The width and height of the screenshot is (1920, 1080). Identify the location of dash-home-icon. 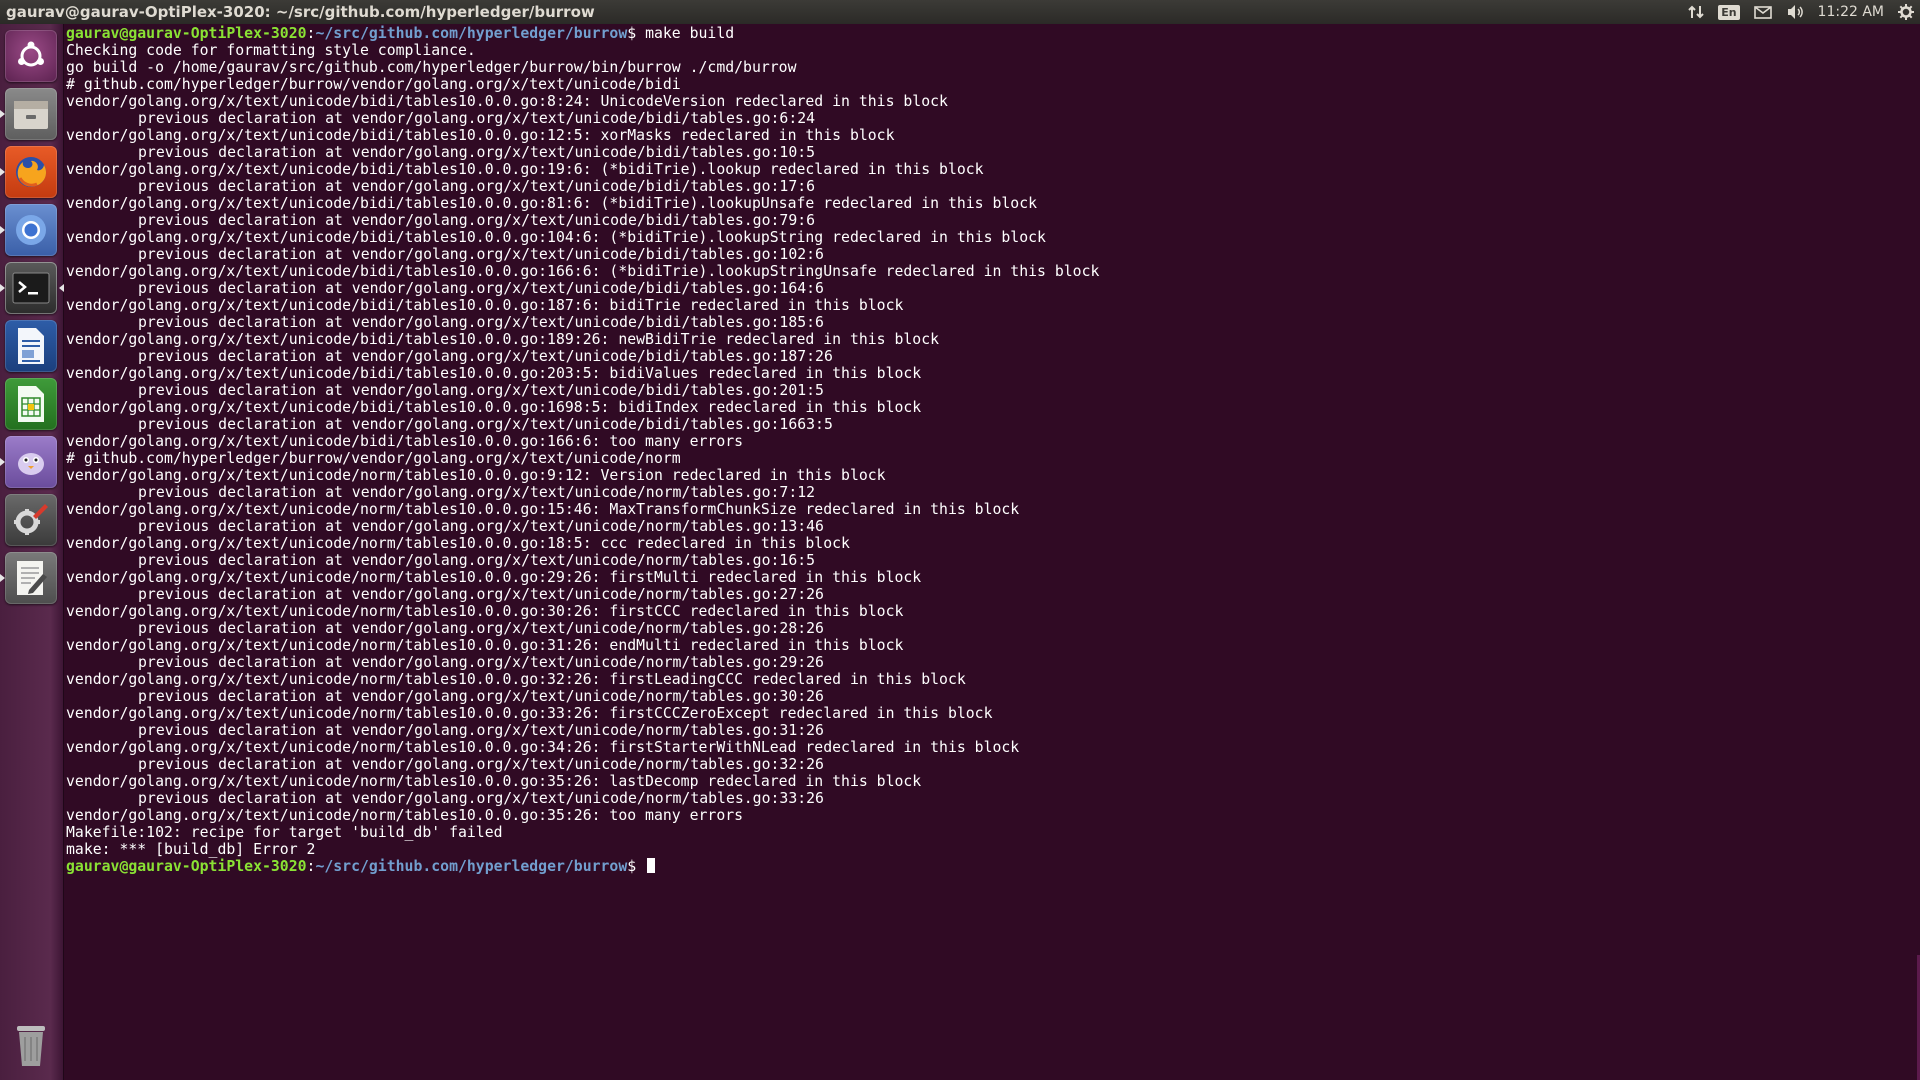
(31, 56).